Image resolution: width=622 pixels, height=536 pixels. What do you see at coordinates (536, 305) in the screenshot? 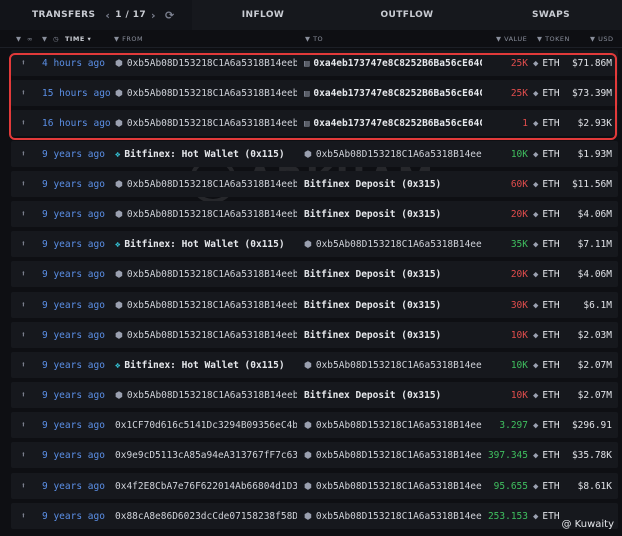
I see `eth-icon: ◆` at bounding box center [536, 305].